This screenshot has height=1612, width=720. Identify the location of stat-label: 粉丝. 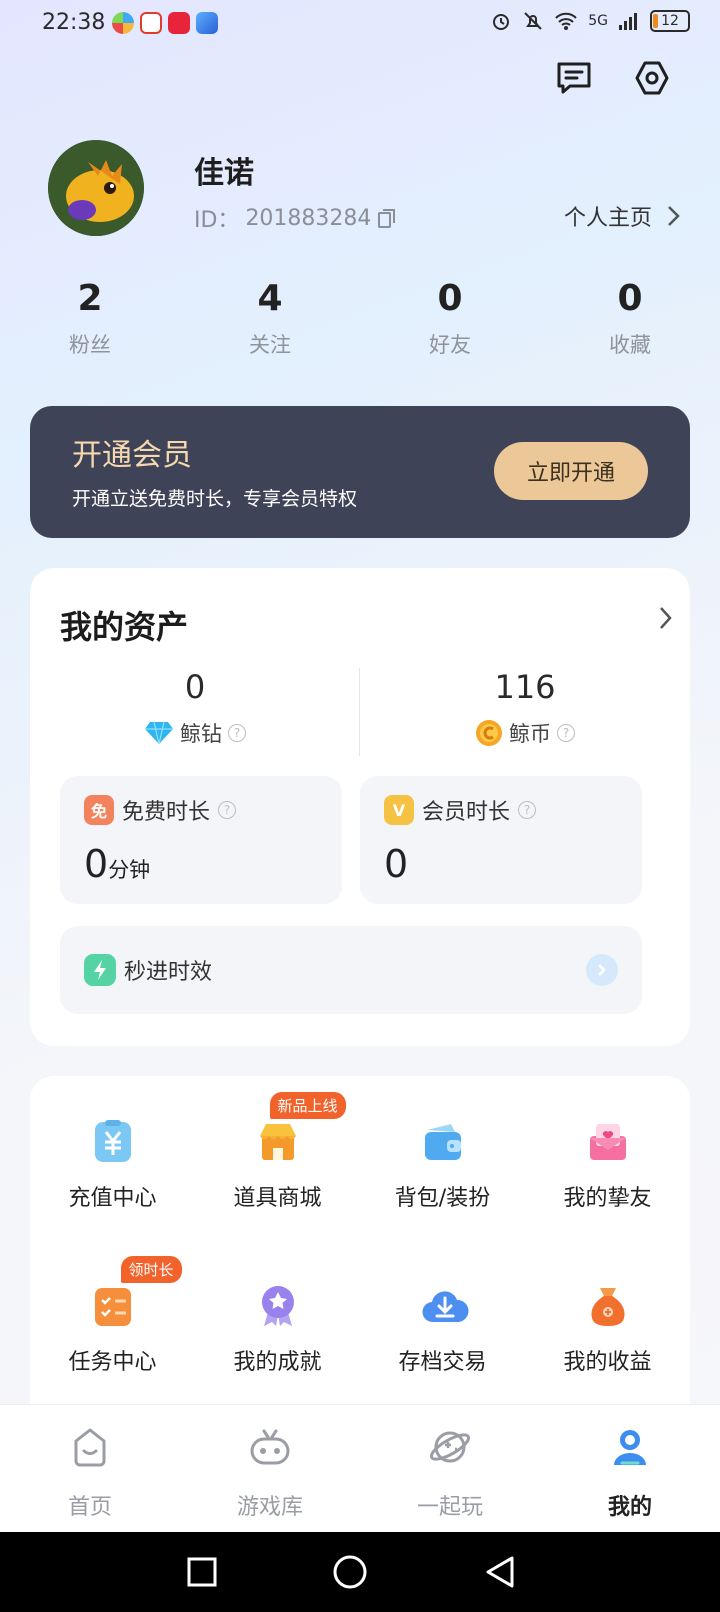
(90, 345).